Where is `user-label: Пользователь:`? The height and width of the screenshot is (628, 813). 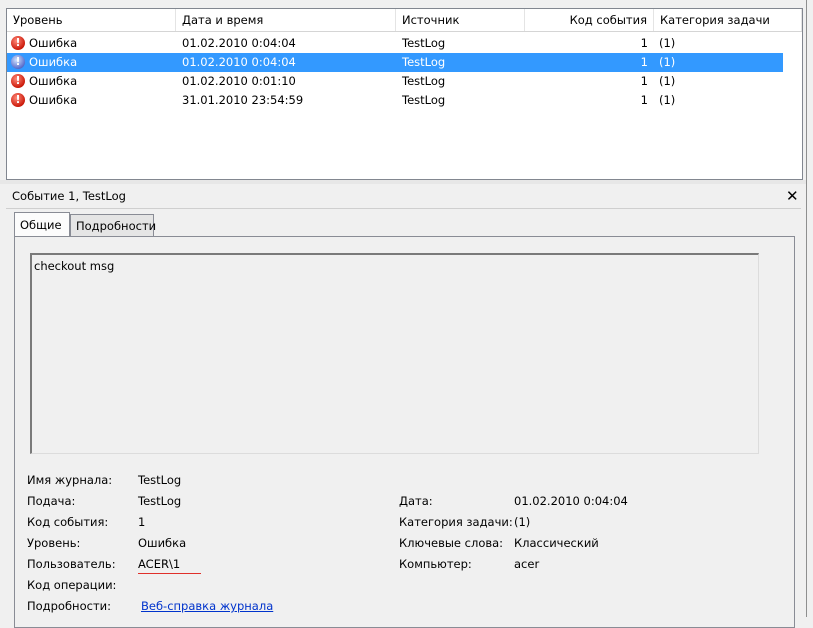
user-label: Пользователь: is located at coordinates (71, 564).